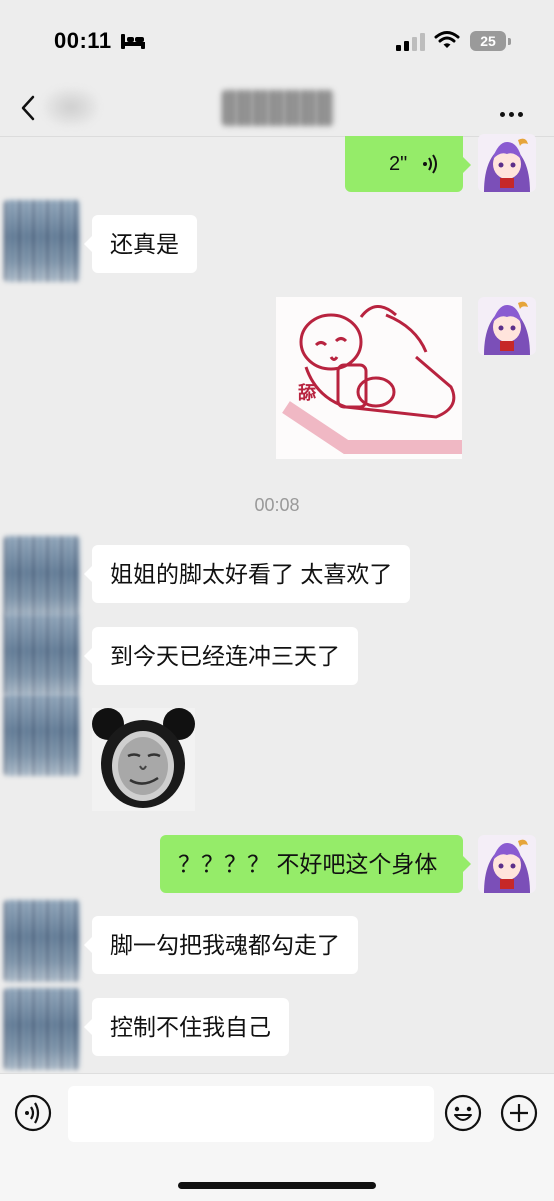 The height and width of the screenshot is (1201, 554). I want to click on battery-level: 25, so click(488, 41).